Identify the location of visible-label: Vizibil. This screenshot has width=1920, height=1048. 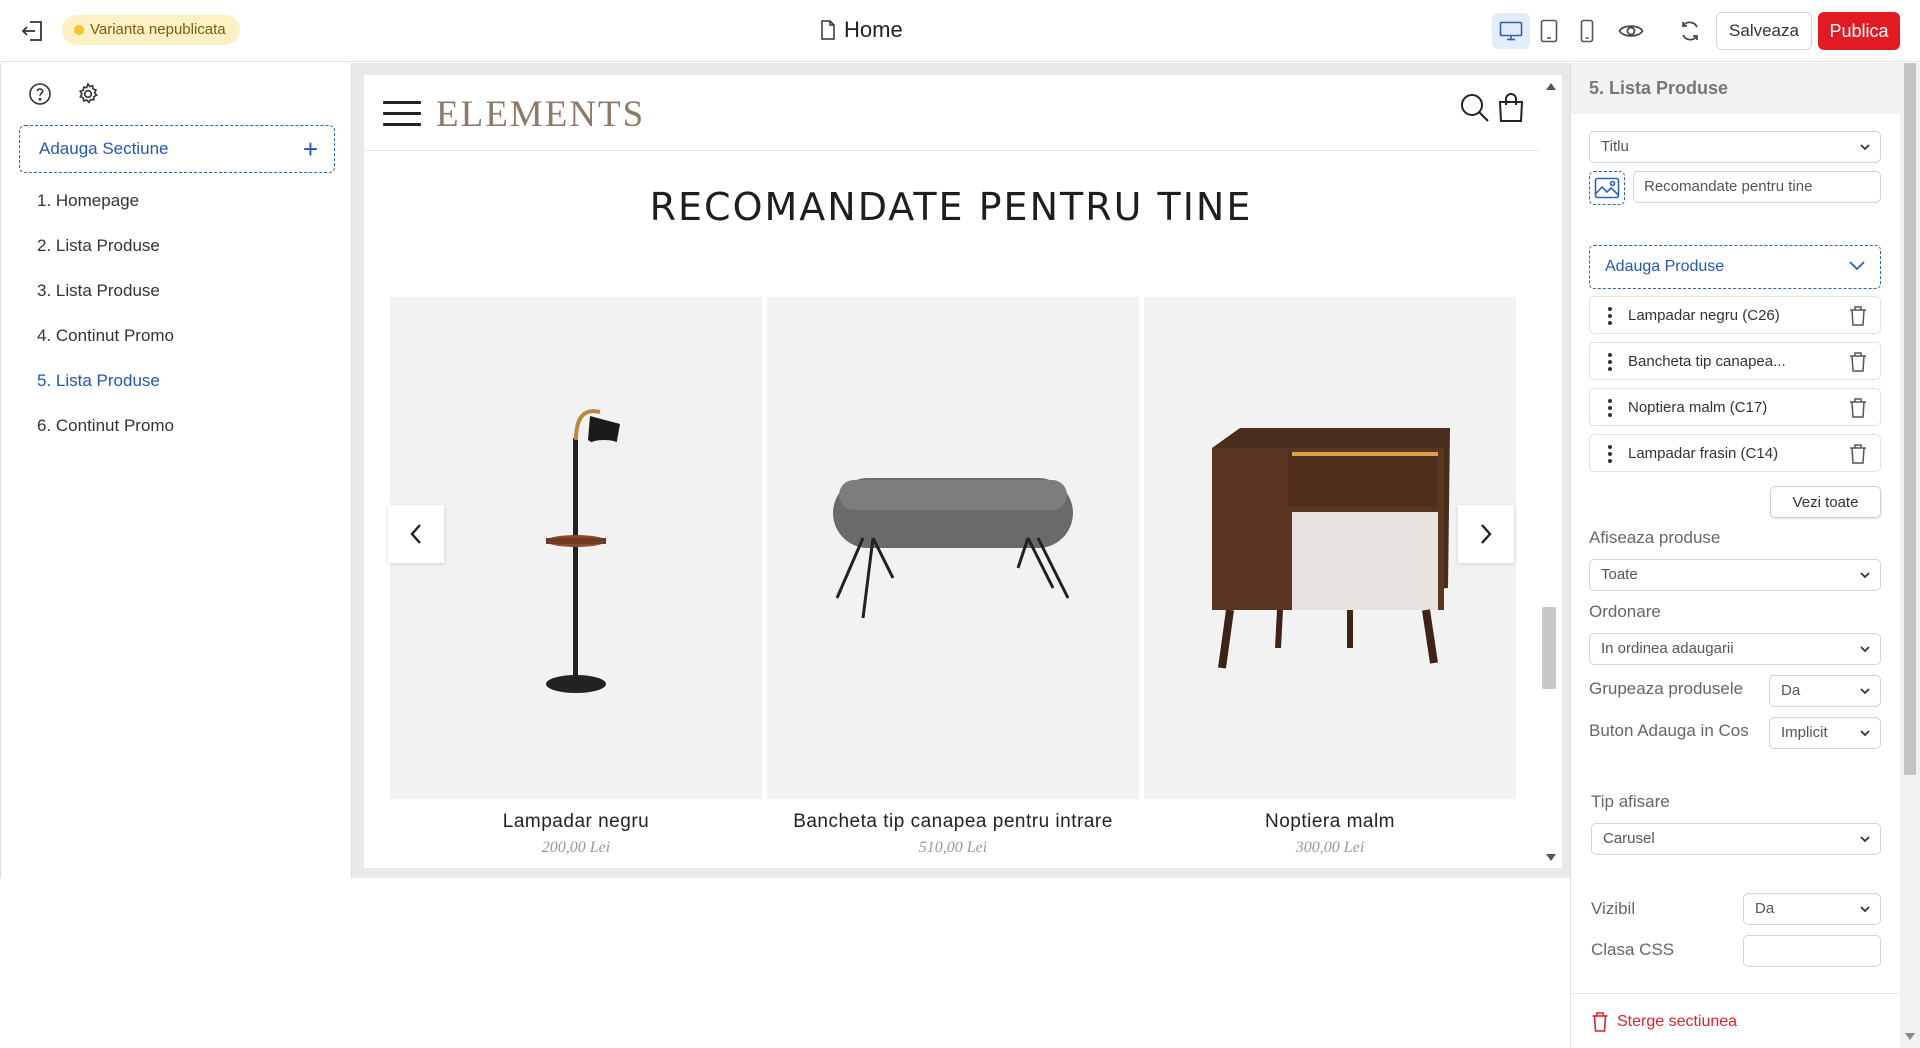
(1613, 908).